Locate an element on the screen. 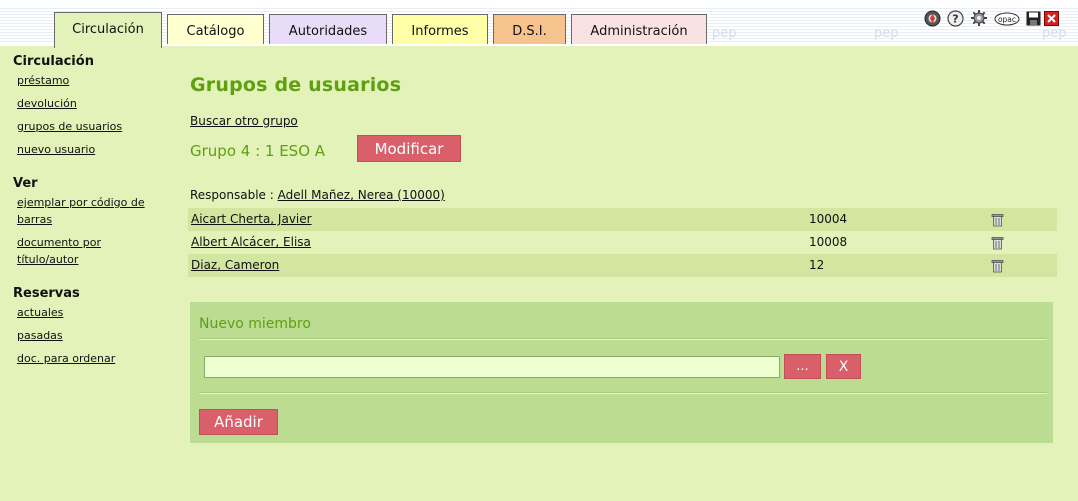 This screenshot has height=501, width=1078. member-name-link: Aicart Cherta, Javier is located at coordinates (251, 219).